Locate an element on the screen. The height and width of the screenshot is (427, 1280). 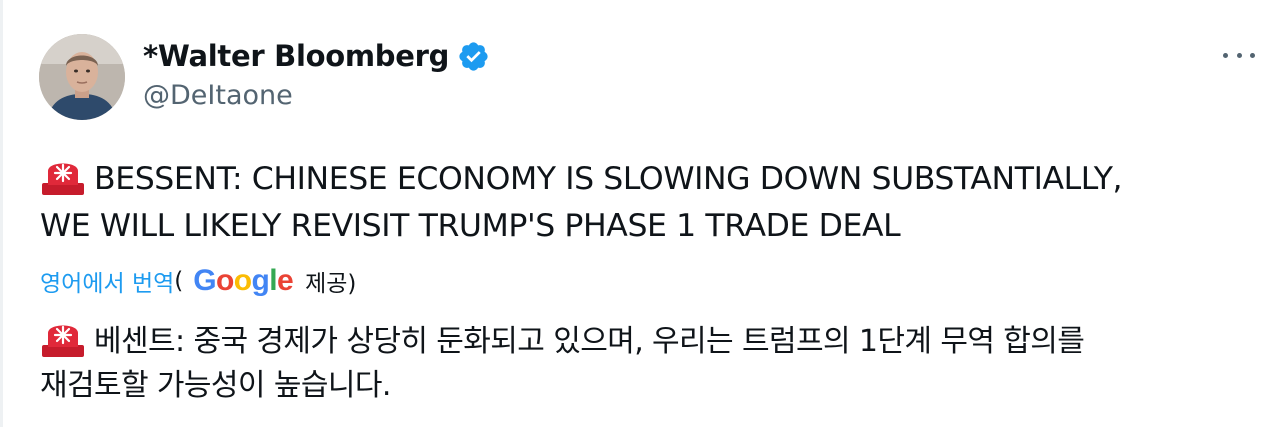
author-name-row: *Walter Bloomberg is located at coordinates (316, 56).